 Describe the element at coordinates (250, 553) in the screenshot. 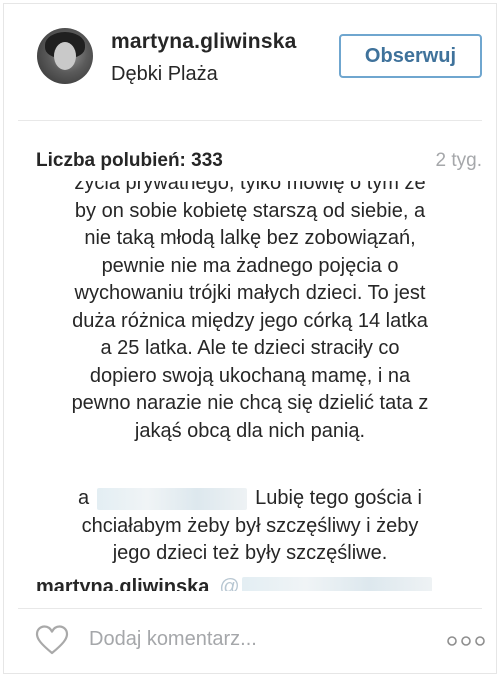

I see `comment-line: jego dzieci też były szczęśliwe.` at that location.